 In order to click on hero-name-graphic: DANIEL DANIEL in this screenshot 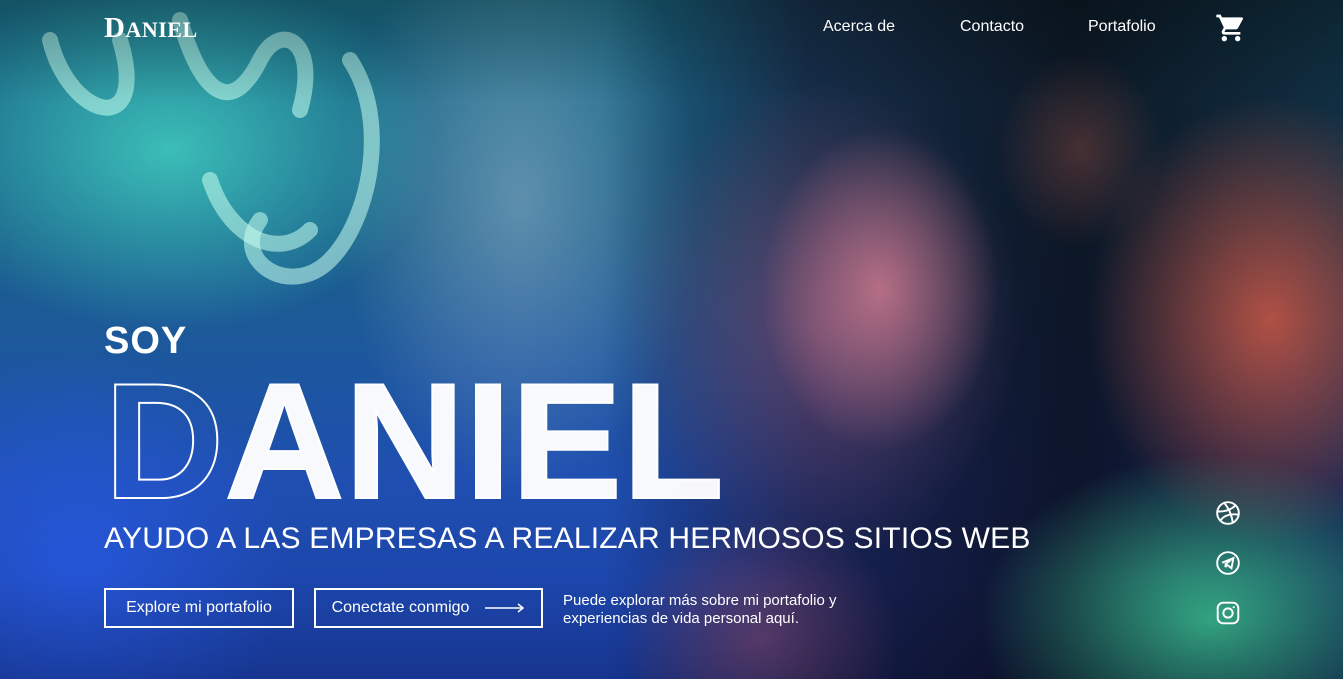, I will do `click(414, 441)`.